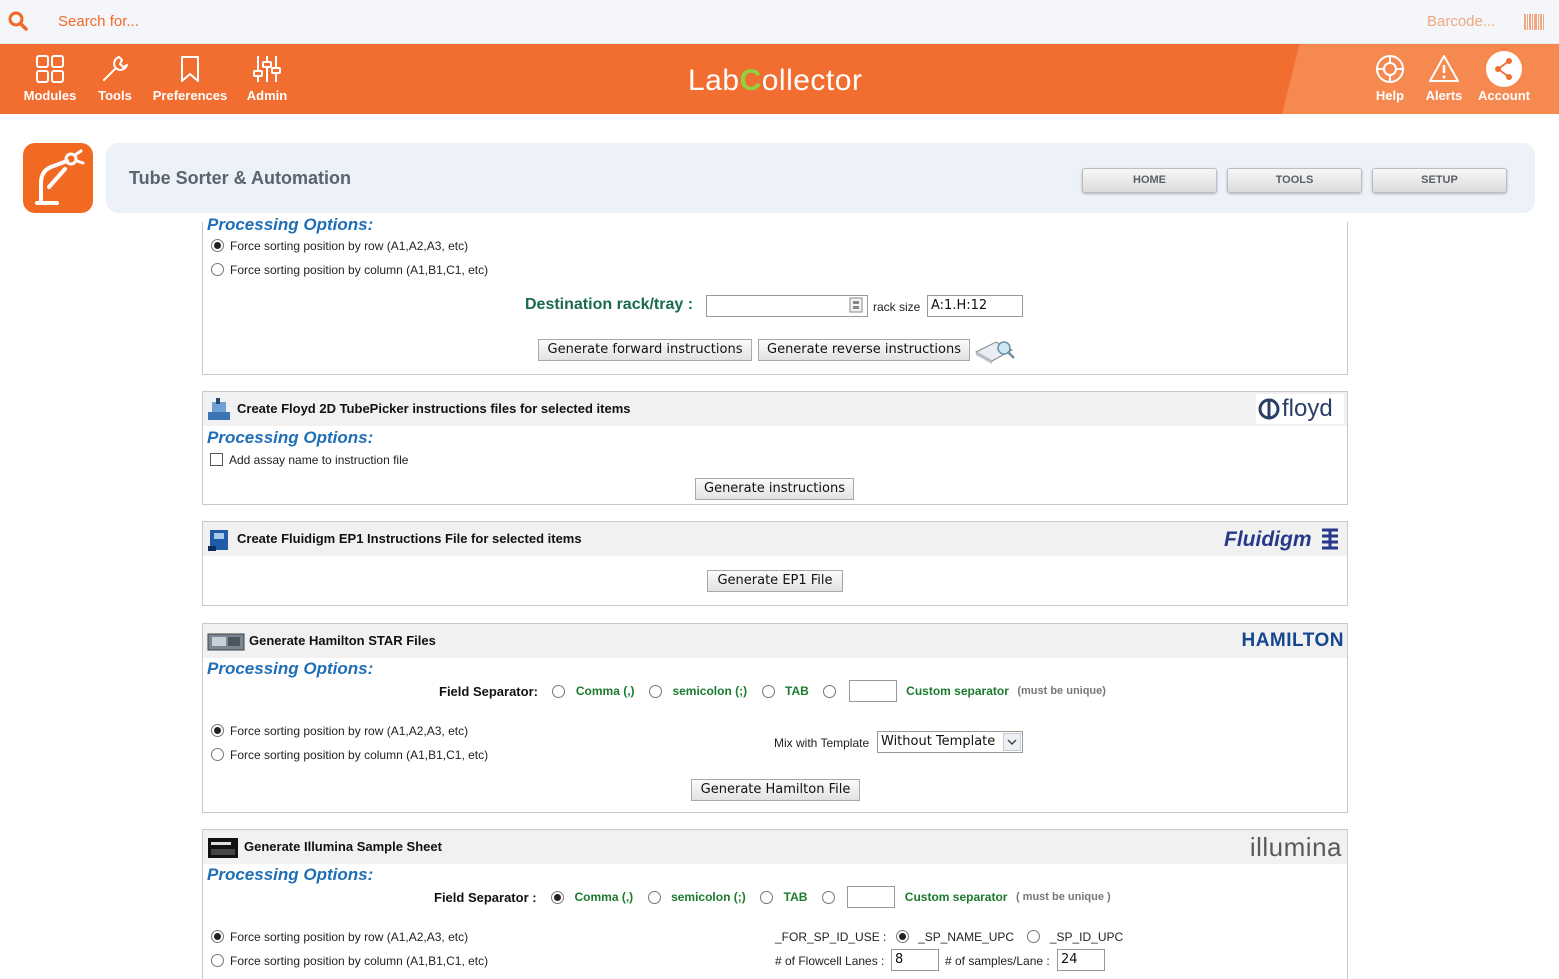 Image resolution: width=1559 pixels, height=979 pixels. What do you see at coordinates (1534, 22) in the screenshot?
I see `barcode-icon` at bounding box center [1534, 22].